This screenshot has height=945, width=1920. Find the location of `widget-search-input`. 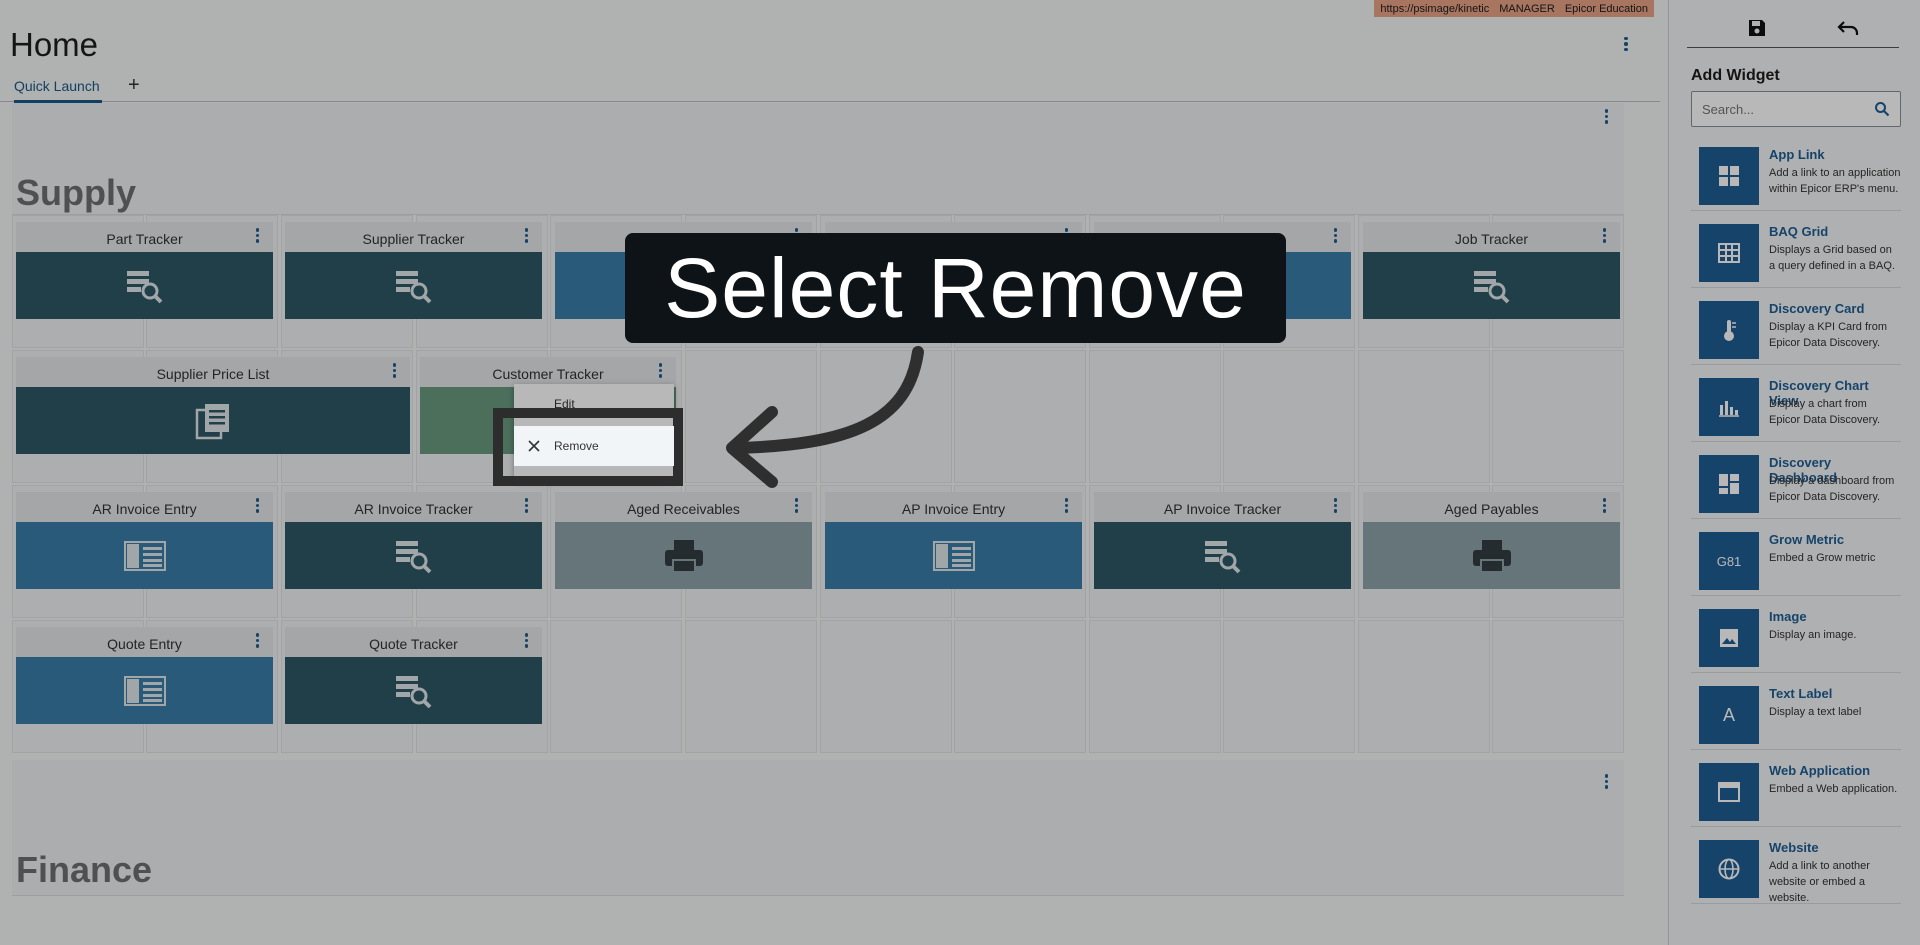

widget-search-input is located at coordinates (1782, 109).